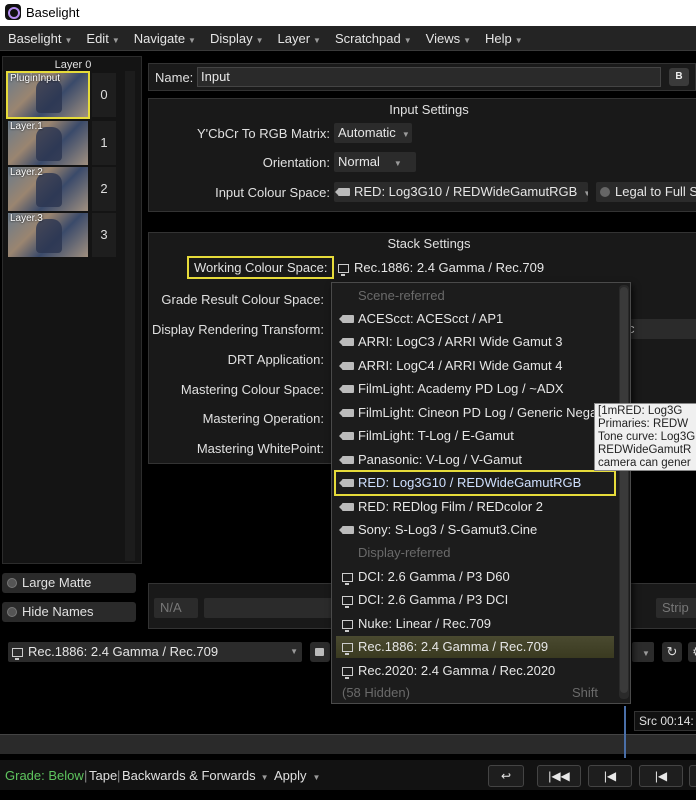 The width and height of the screenshot is (696, 800). What do you see at coordinates (236, 38) in the screenshot?
I see `menu-display: Display ▼` at bounding box center [236, 38].